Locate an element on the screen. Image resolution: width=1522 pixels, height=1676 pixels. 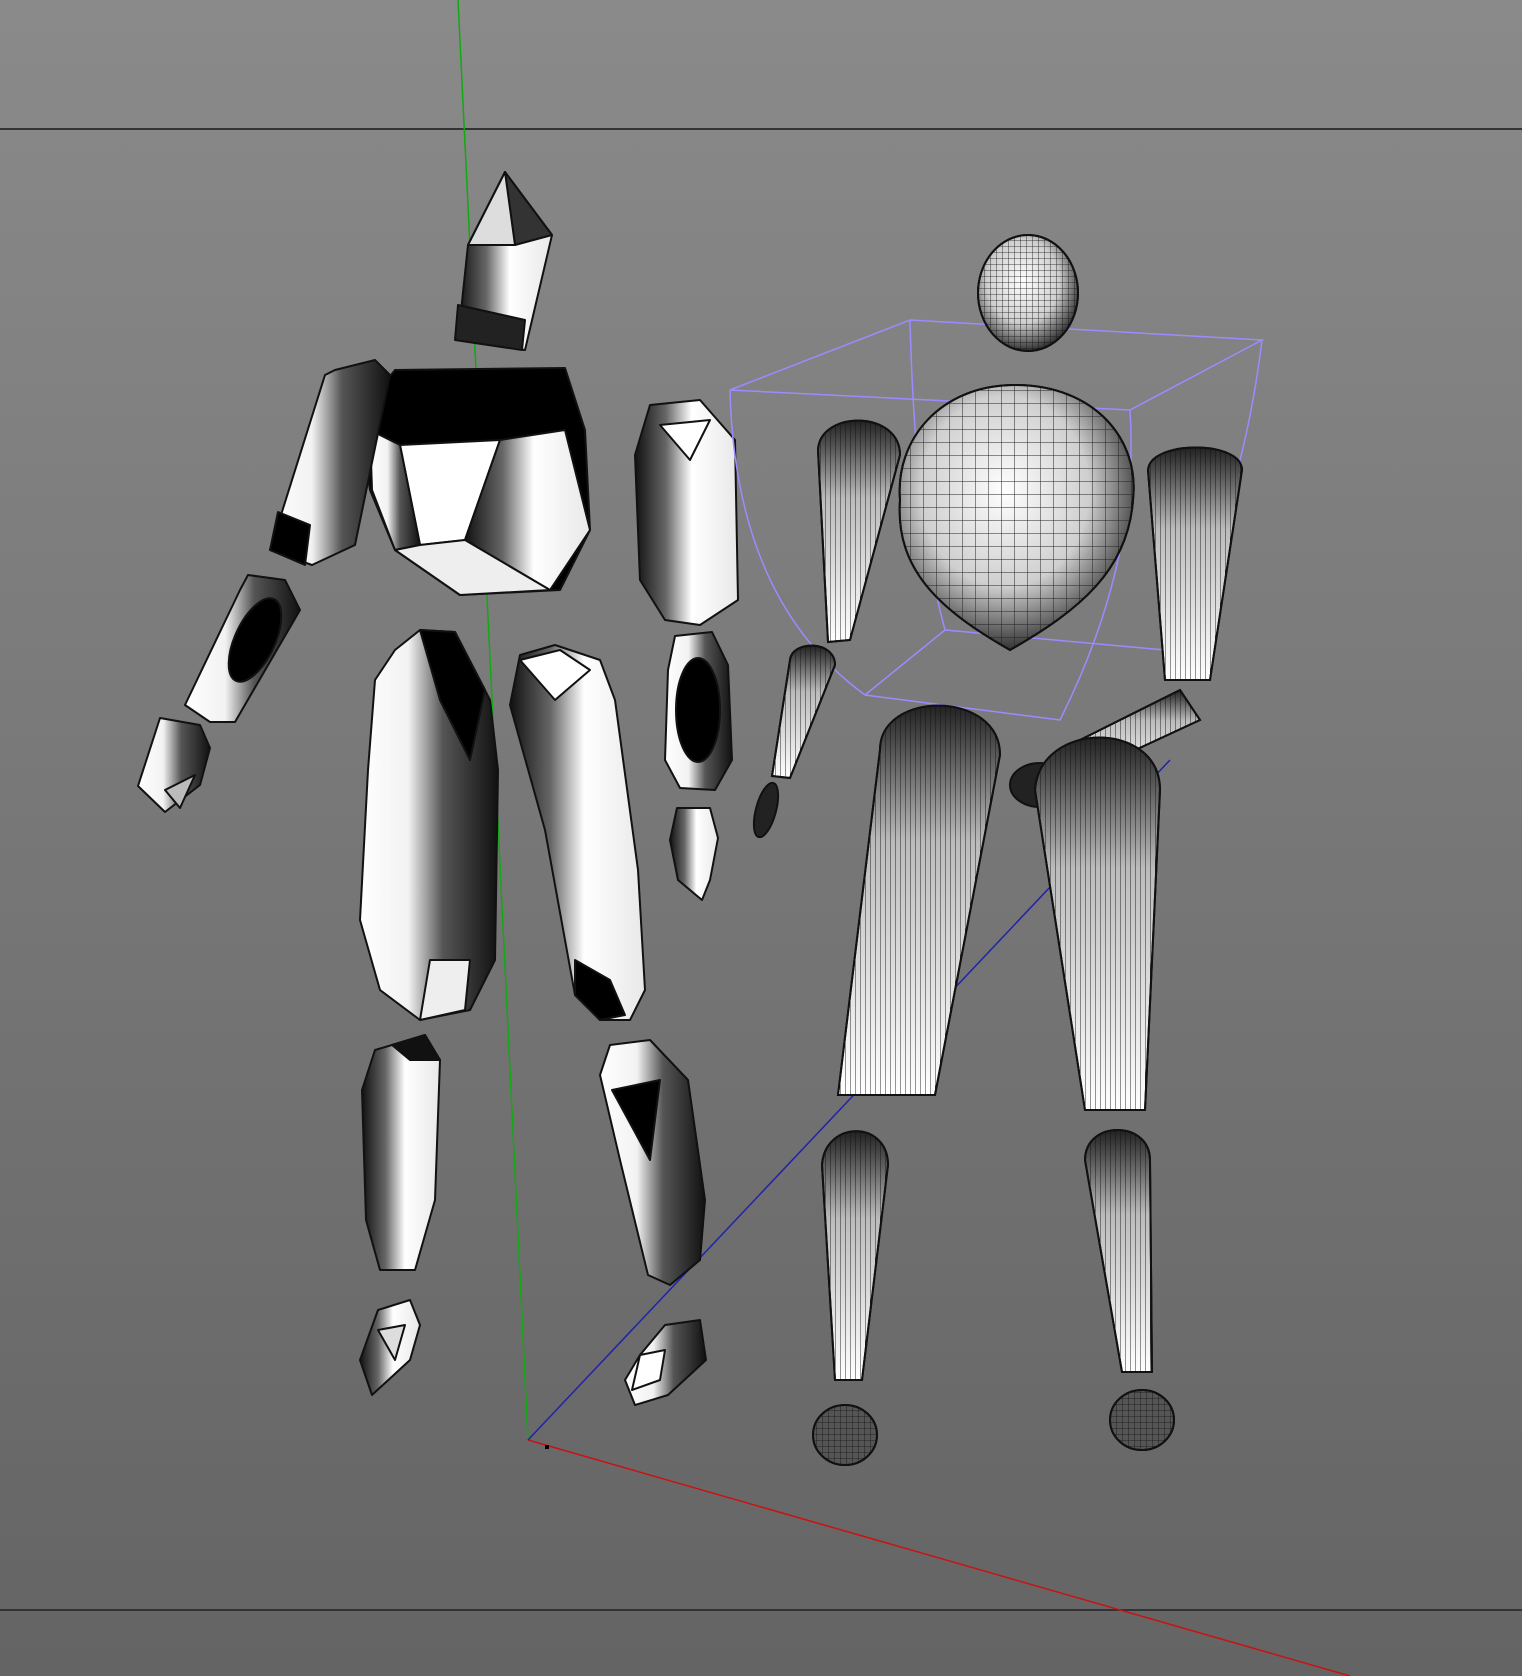
wire-left-hand is located at coordinates (766, 809).